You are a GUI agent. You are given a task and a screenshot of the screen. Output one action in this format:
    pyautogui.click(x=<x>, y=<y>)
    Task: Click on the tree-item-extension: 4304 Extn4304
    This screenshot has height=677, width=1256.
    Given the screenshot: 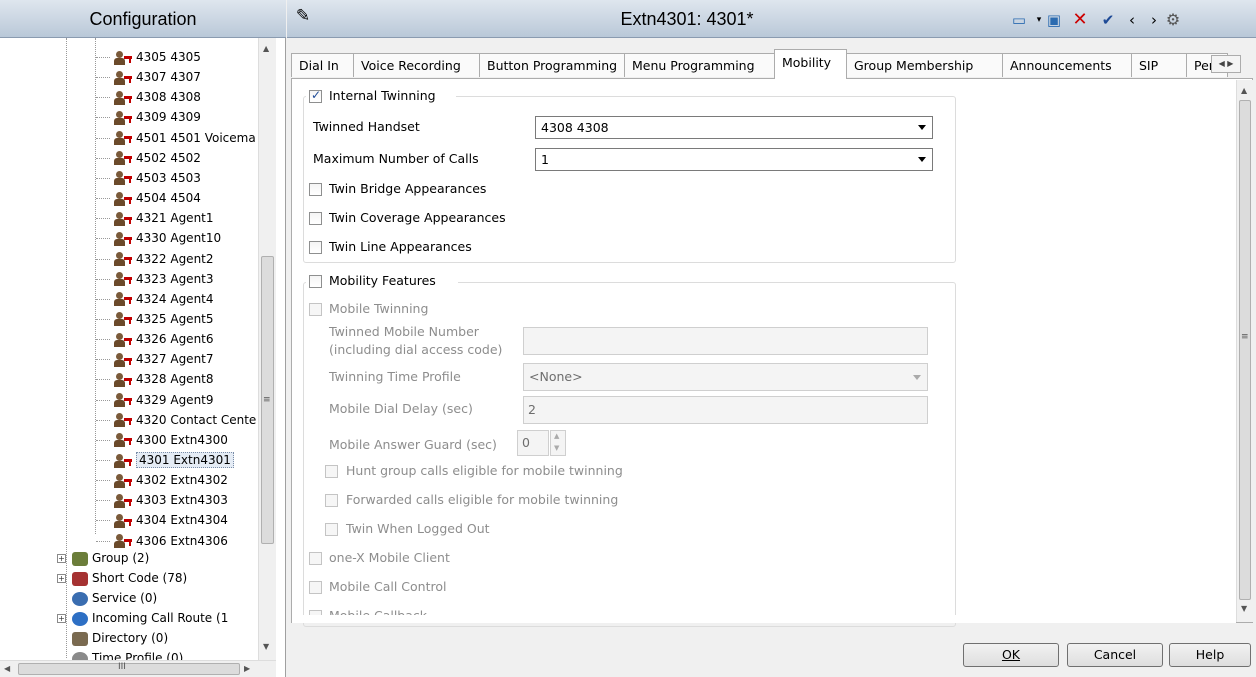 What is the action you would take?
    pyautogui.click(x=169, y=520)
    